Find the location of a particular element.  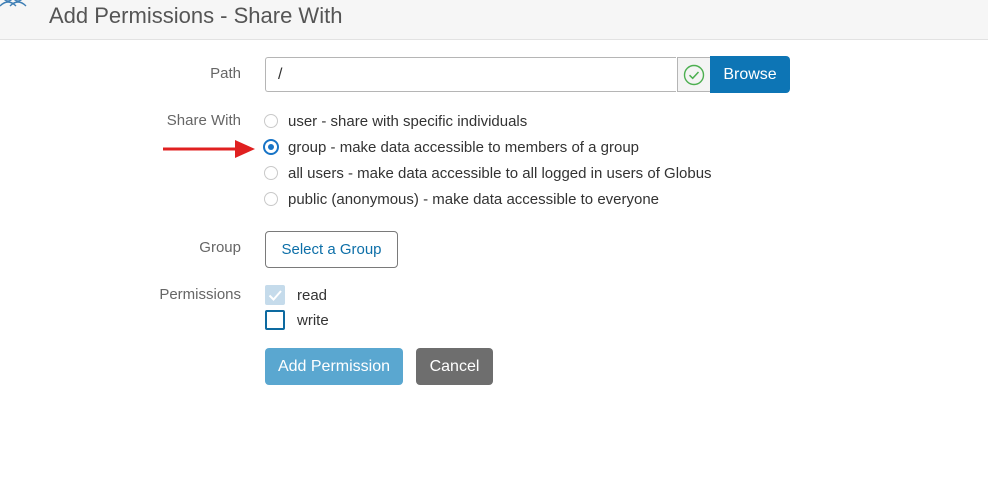

share-option-label: user - share with specific individuals is located at coordinates (408, 121).